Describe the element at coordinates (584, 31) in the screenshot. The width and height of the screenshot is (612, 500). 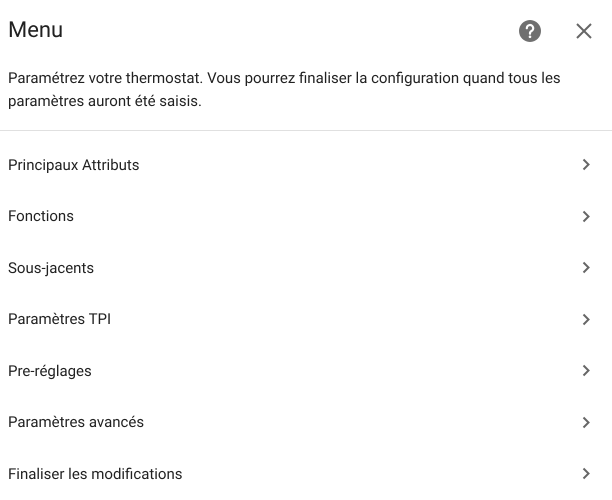
I see `close-icon` at that location.